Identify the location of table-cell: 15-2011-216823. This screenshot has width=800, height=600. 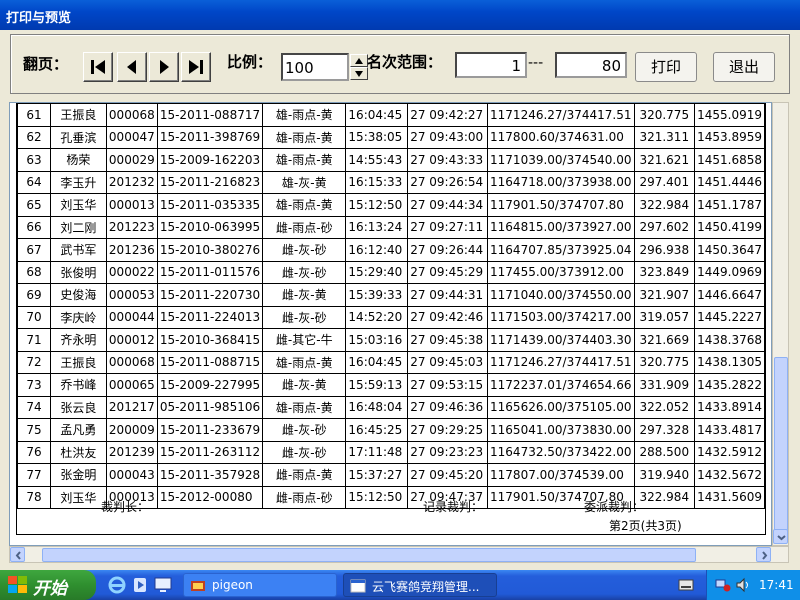
(210, 182).